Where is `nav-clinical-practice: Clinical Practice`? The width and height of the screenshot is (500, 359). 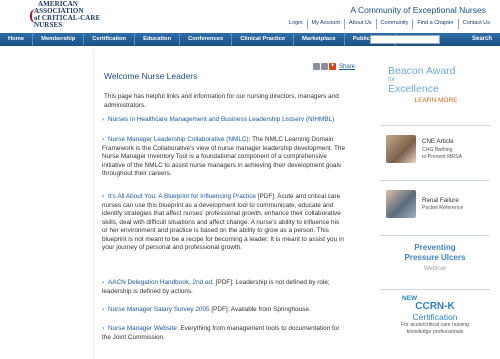
nav-clinical-practice: Clinical Practice is located at coordinates (263, 39).